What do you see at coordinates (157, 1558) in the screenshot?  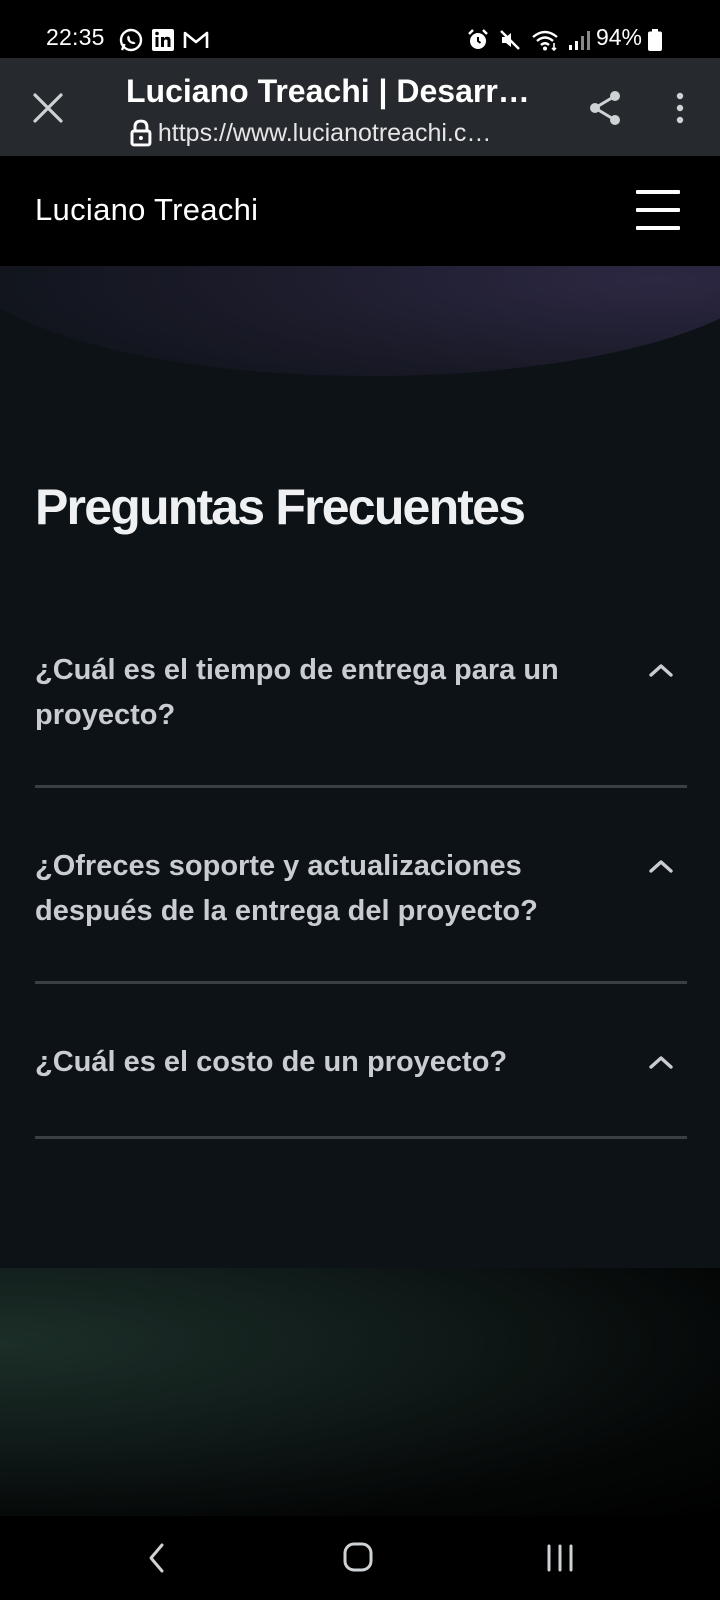 I see `back-icon` at bounding box center [157, 1558].